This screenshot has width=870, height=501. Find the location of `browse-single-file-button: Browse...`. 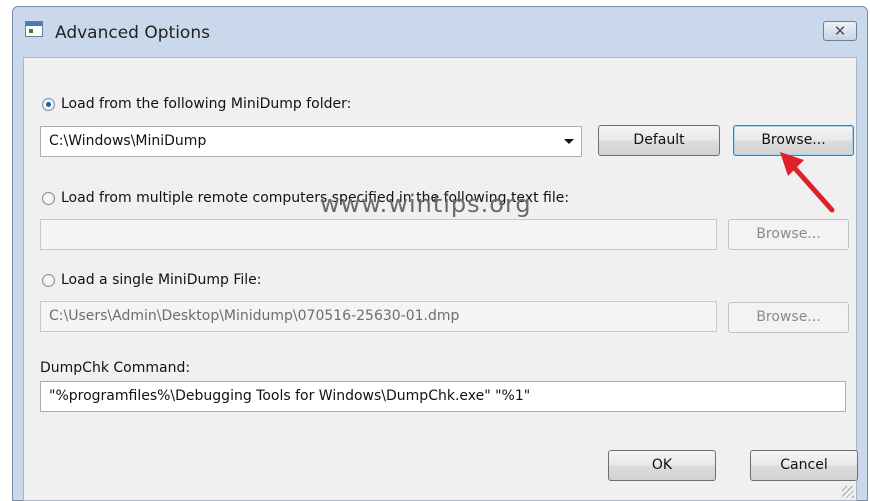

browse-single-file-button: Browse... is located at coordinates (788, 317).